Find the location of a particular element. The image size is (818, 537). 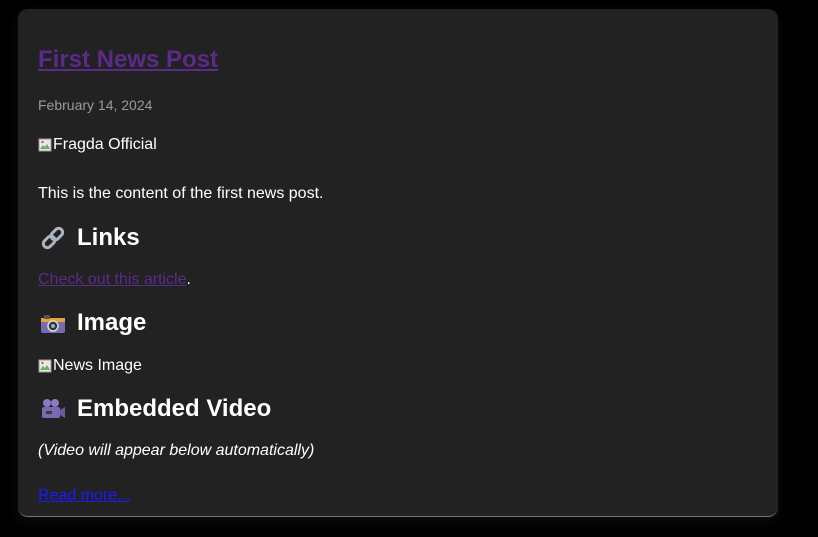

image-heading: Image is located at coordinates (92, 323).